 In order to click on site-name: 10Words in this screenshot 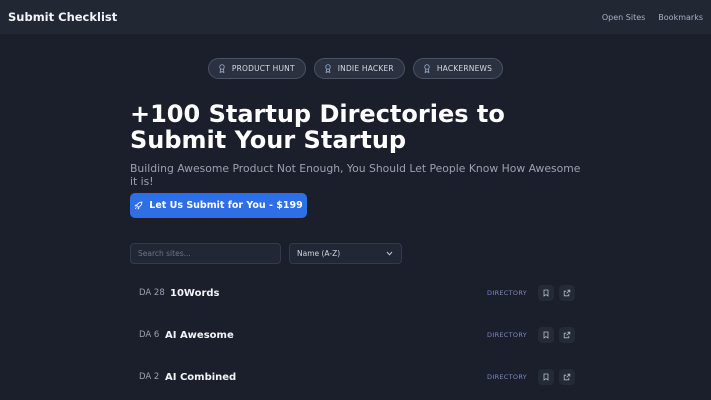, I will do `click(195, 293)`.